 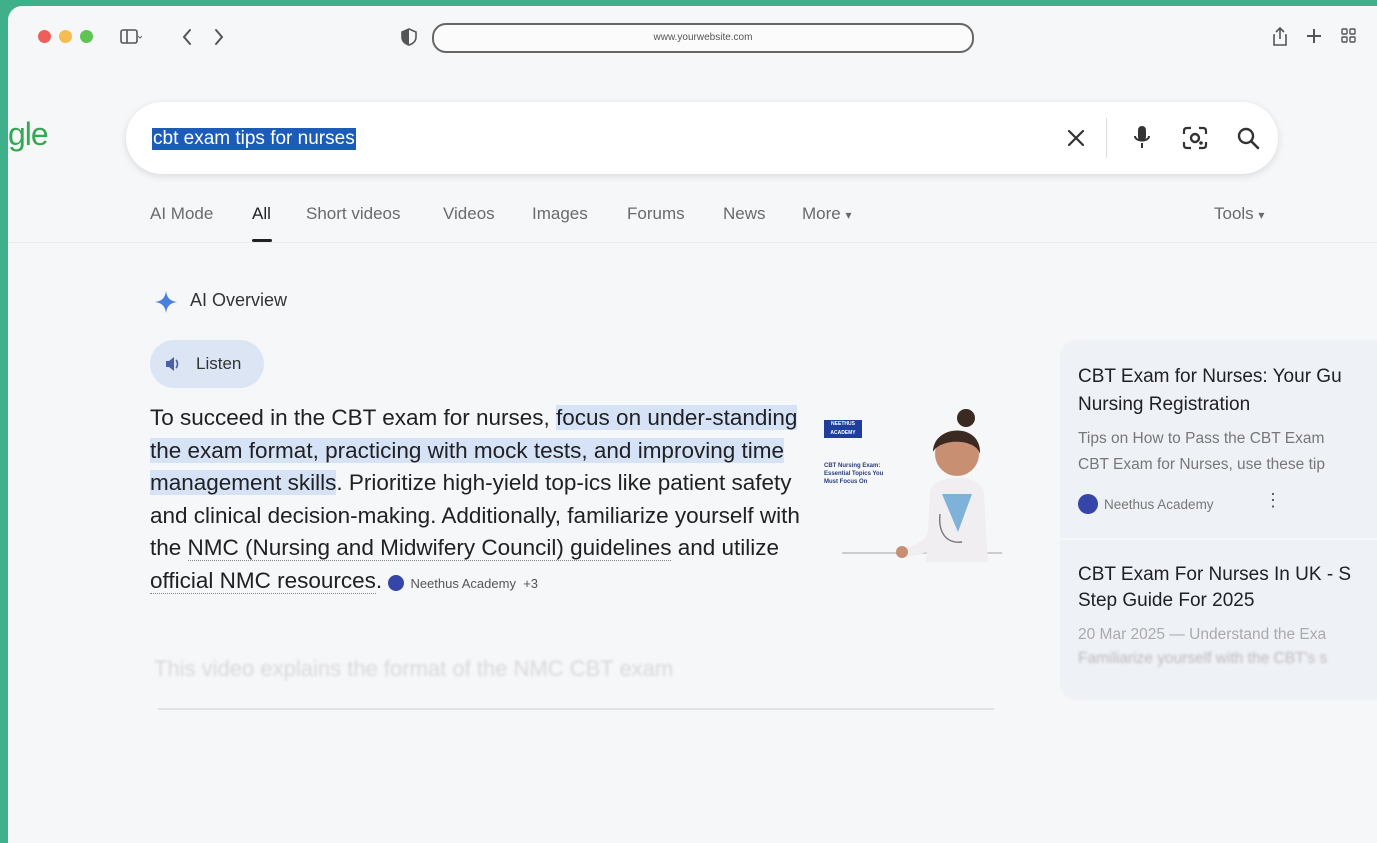 I want to click on ai-overview-heading: AI Overview, so click(x=239, y=300).